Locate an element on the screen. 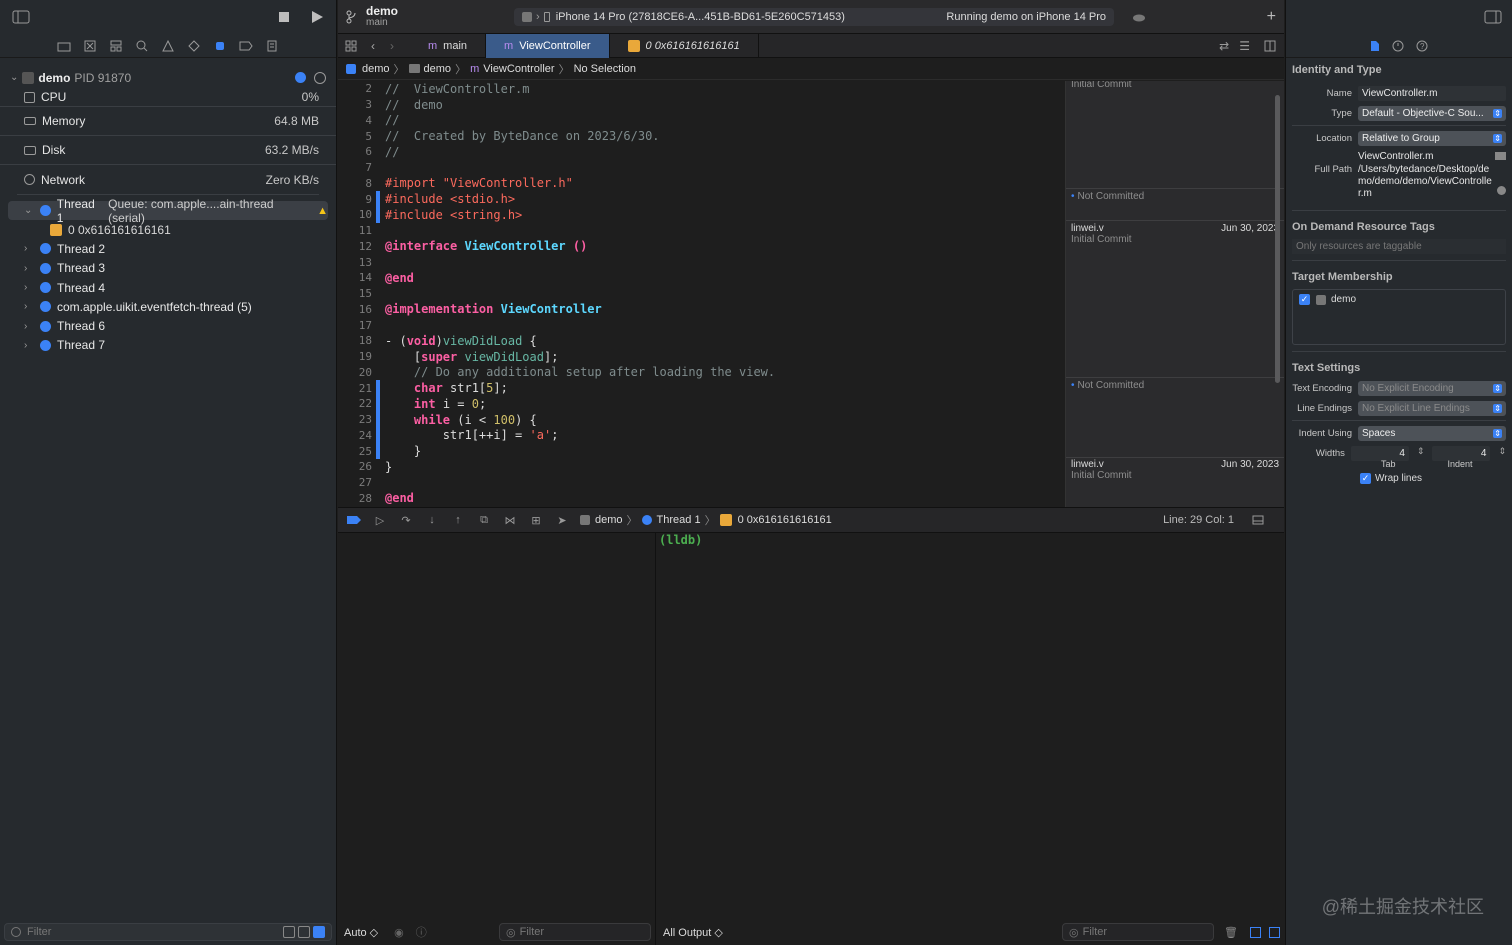 Image resolution: width=1512 pixels, height=945 pixels. code-line: 25 } is located at coordinates (701, 451).